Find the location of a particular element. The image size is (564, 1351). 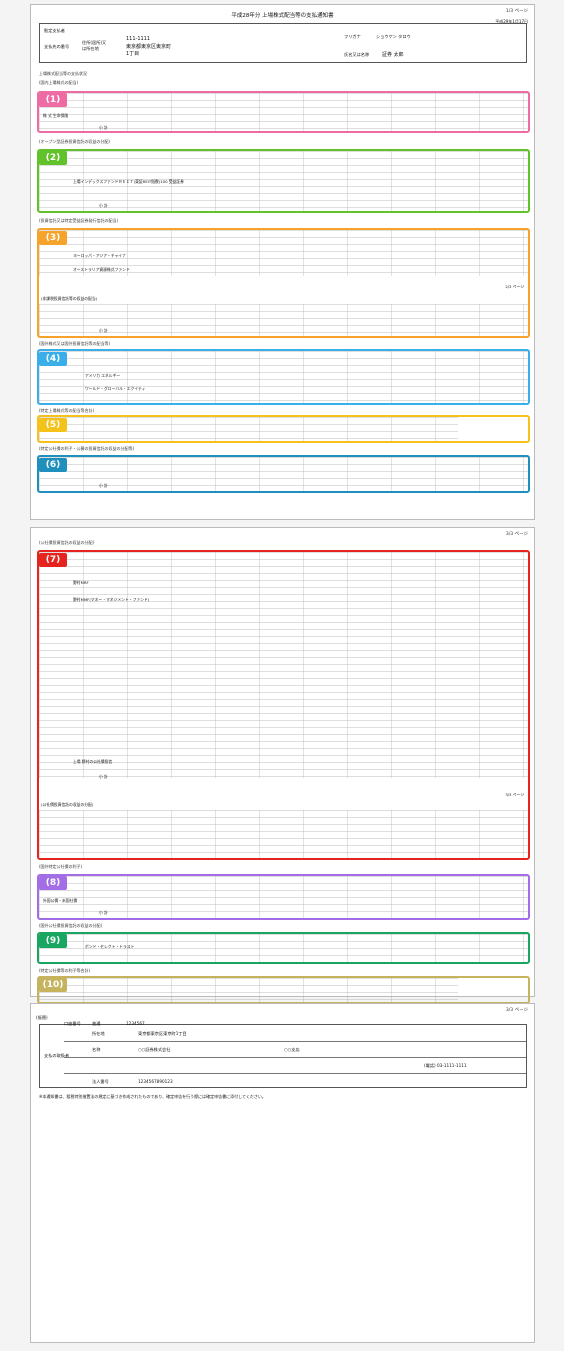

section-intro: 上場株式配当等の支払状況 is located at coordinates (63, 73).